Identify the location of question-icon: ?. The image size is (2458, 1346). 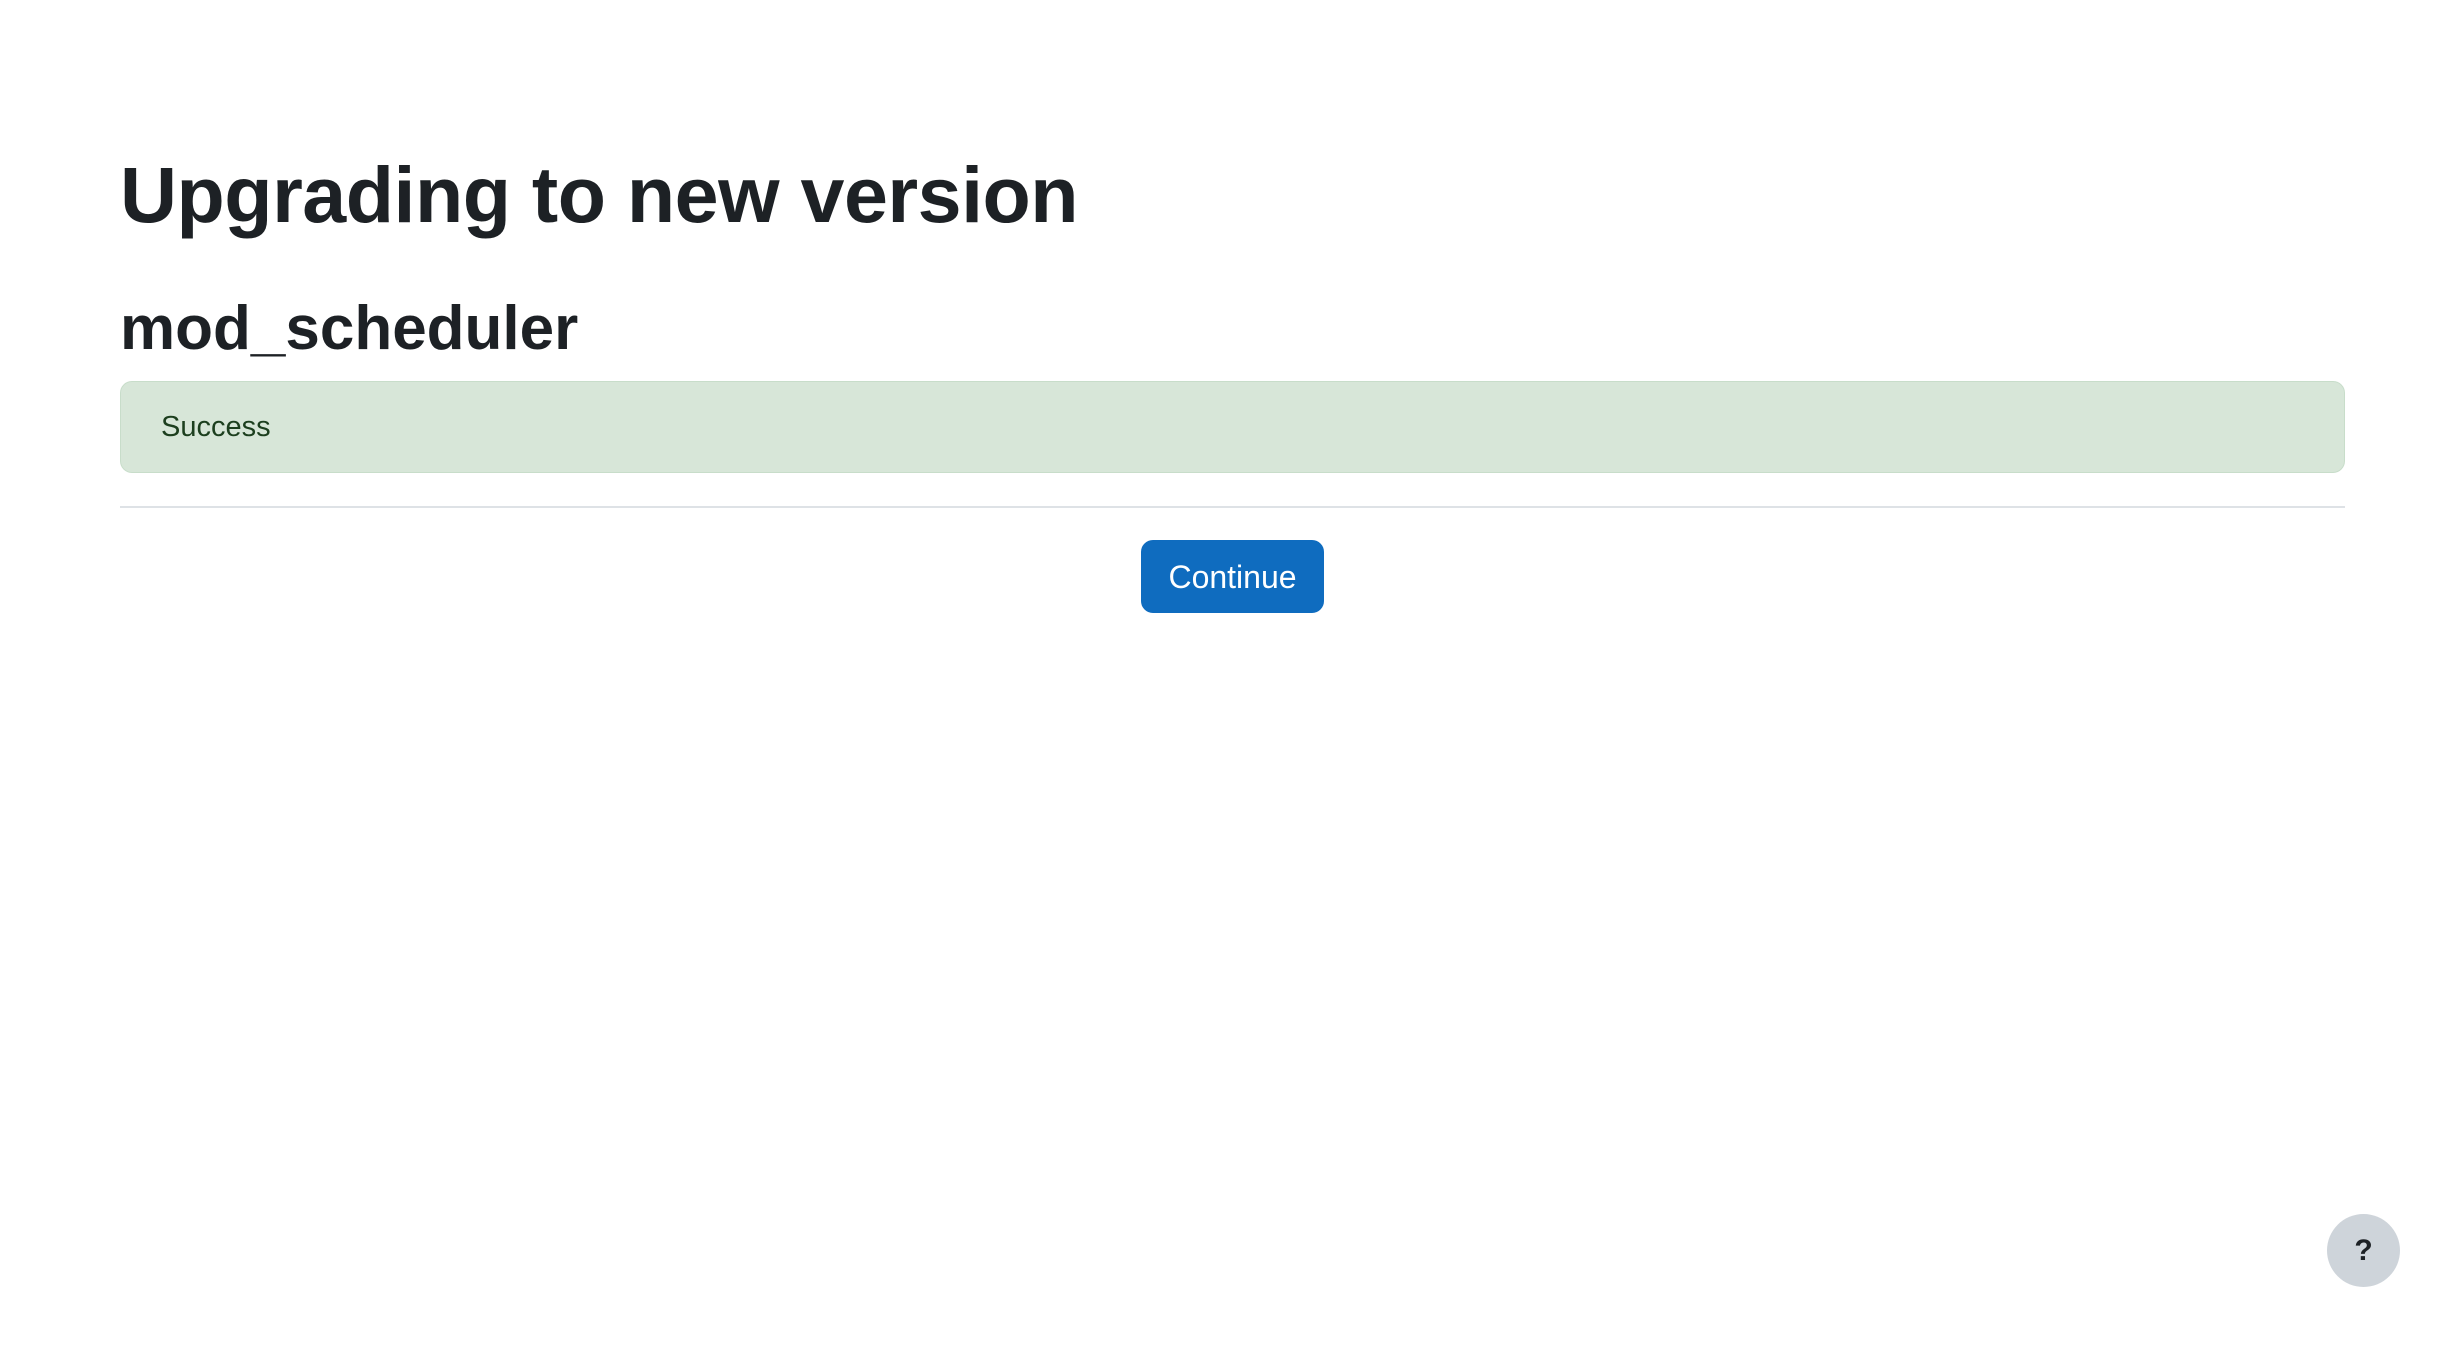
(2363, 1250).